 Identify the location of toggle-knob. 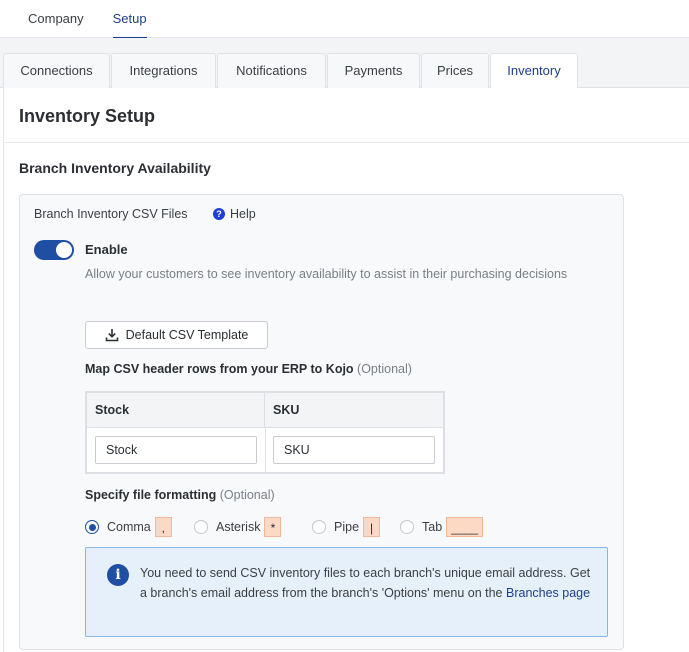
(64, 250).